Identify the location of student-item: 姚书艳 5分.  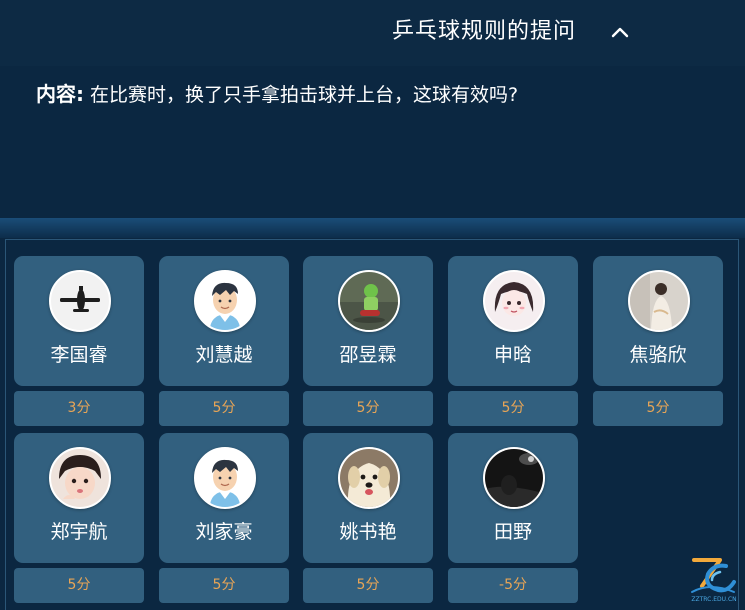
(368, 518).